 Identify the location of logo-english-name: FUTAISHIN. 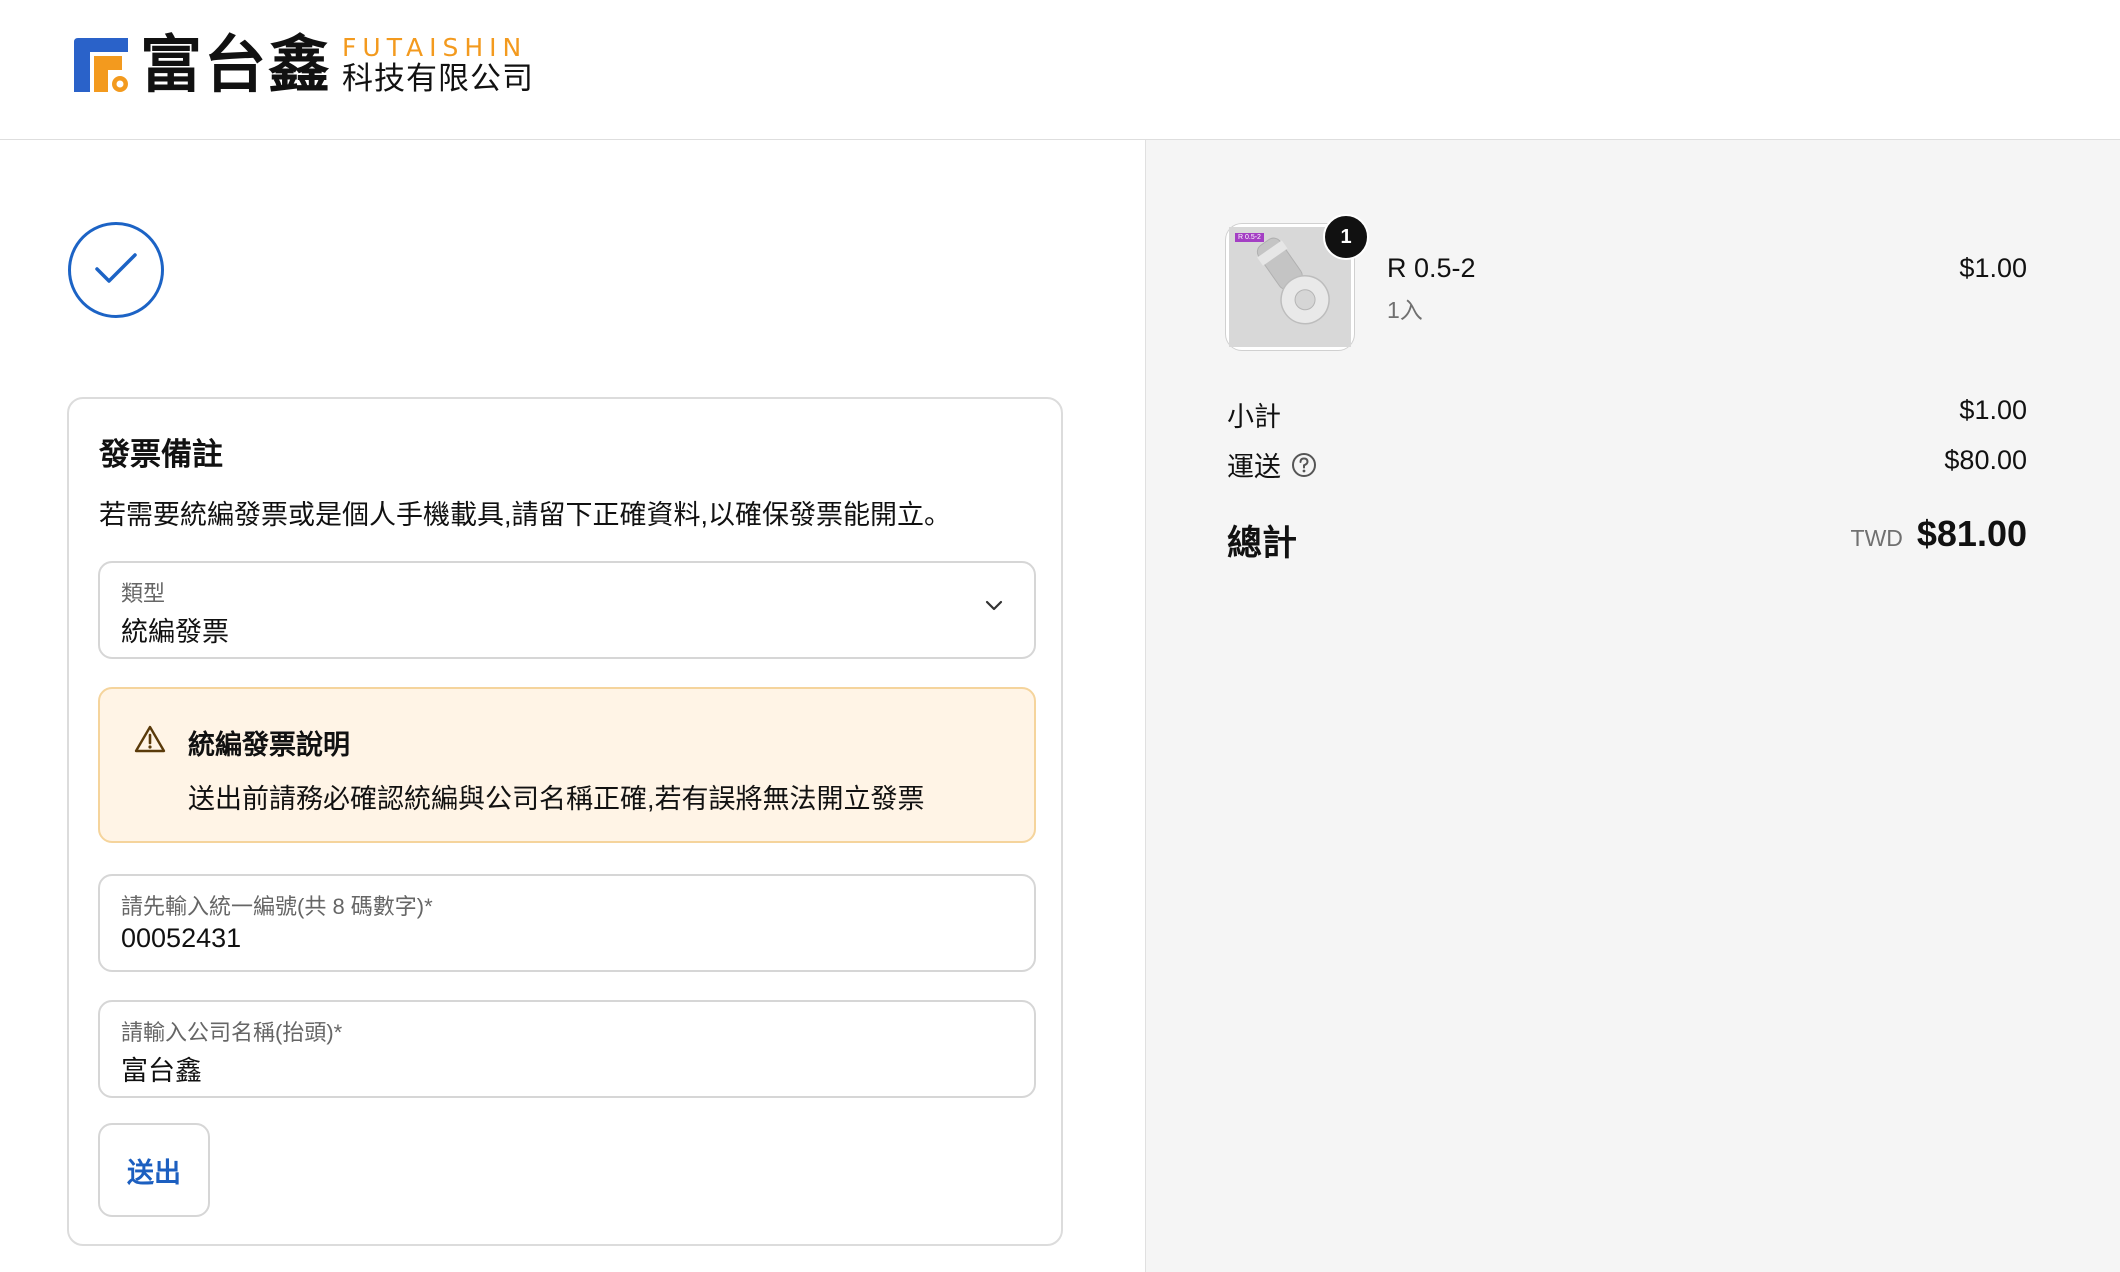
(435, 47).